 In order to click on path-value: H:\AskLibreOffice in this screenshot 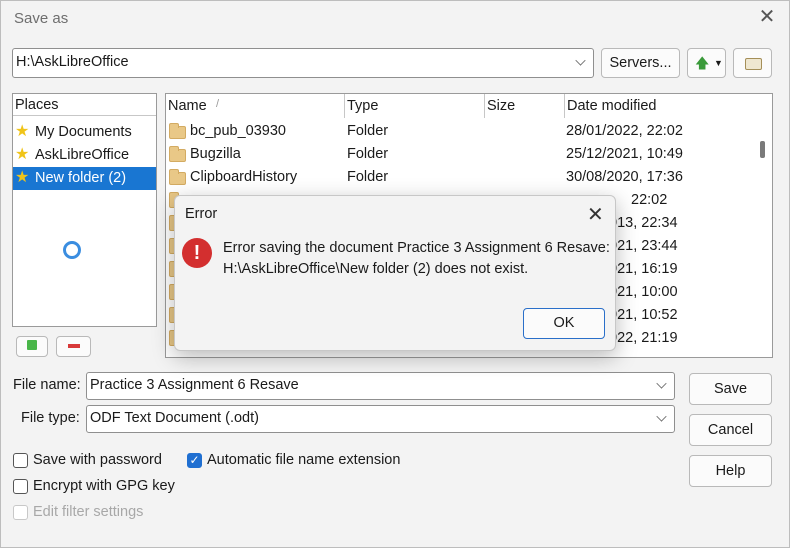, I will do `click(72, 62)`.